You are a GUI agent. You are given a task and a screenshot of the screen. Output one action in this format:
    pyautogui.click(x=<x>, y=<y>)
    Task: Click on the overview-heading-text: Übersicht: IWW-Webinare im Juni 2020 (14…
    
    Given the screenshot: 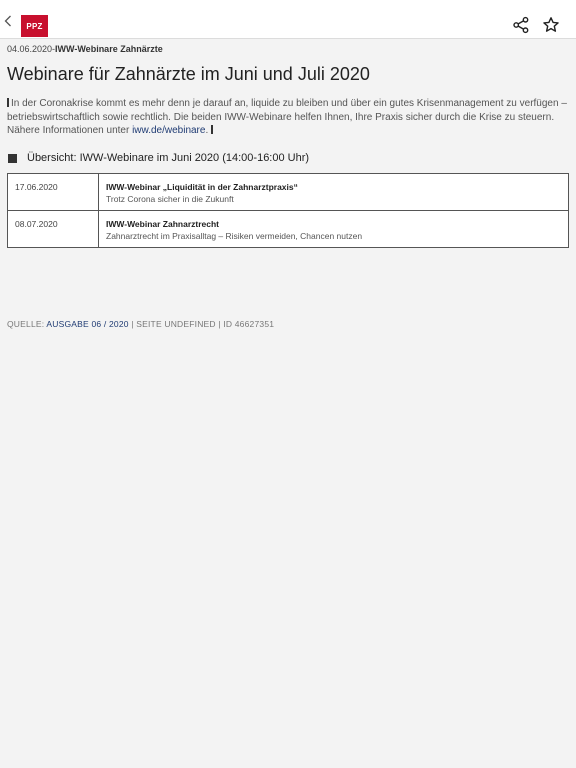 What is the action you would take?
    pyautogui.click(x=168, y=158)
    